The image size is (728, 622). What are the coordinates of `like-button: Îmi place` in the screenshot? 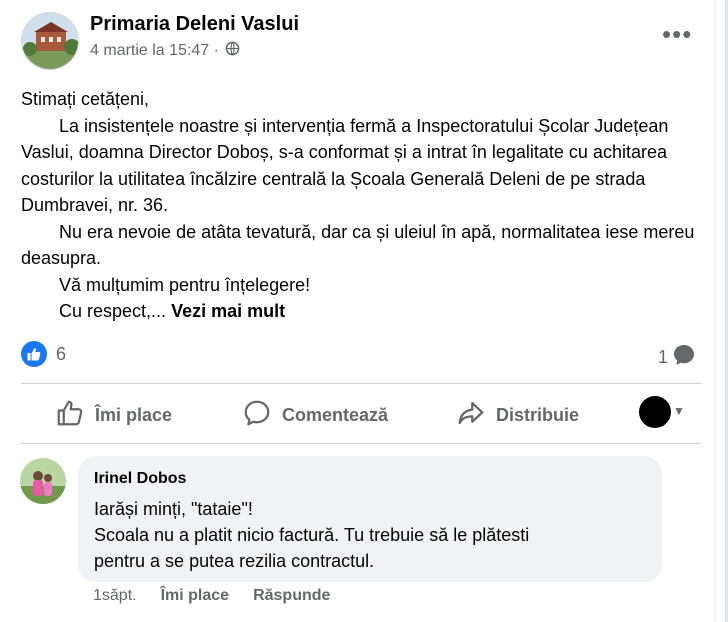 It's located at (113, 415).